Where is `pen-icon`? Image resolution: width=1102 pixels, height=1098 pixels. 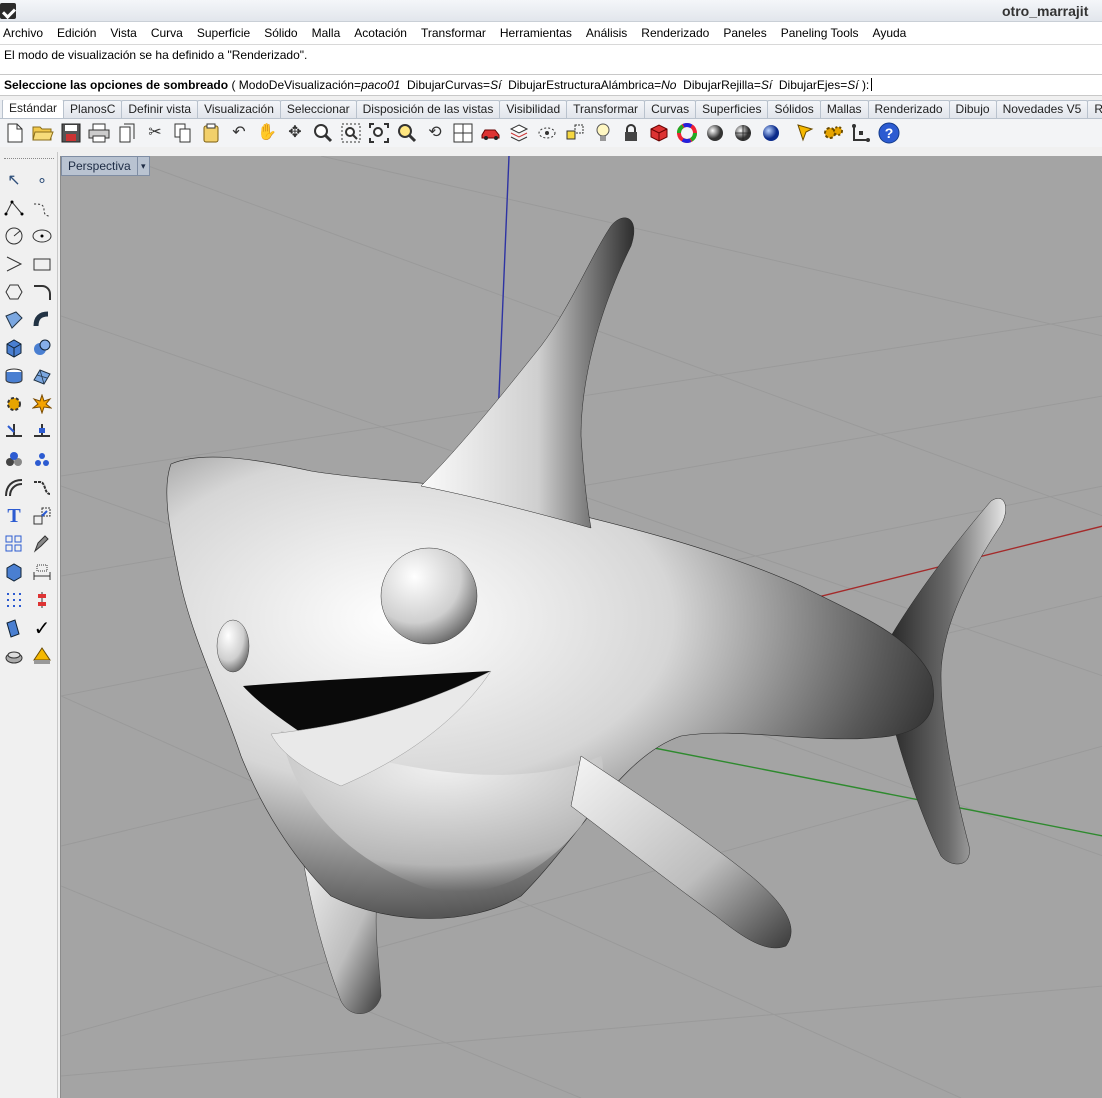 pen-icon is located at coordinates (805, 133).